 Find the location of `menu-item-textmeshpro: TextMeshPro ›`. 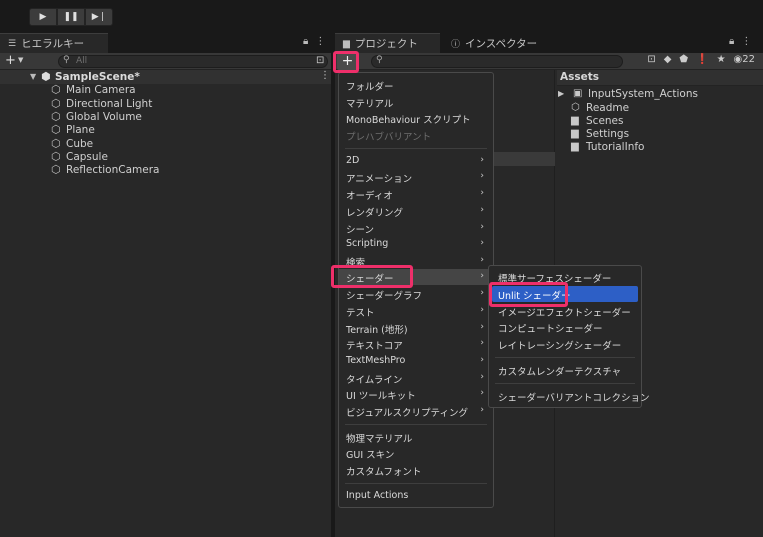

menu-item-textmeshpro: TextMeshPro › is located at coordinates (416, 361).